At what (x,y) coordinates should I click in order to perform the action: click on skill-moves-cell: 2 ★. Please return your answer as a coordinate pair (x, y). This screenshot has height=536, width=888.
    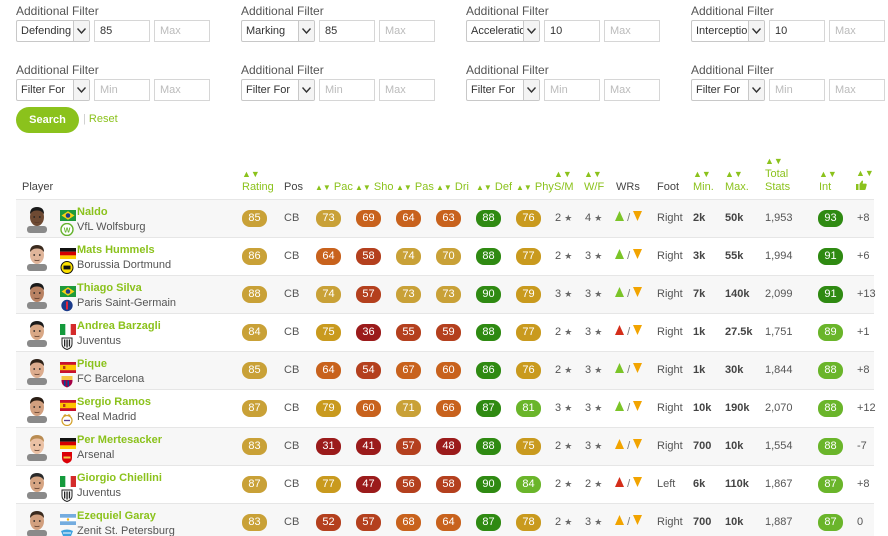
    Looking at the image, I should click on (563, 218).